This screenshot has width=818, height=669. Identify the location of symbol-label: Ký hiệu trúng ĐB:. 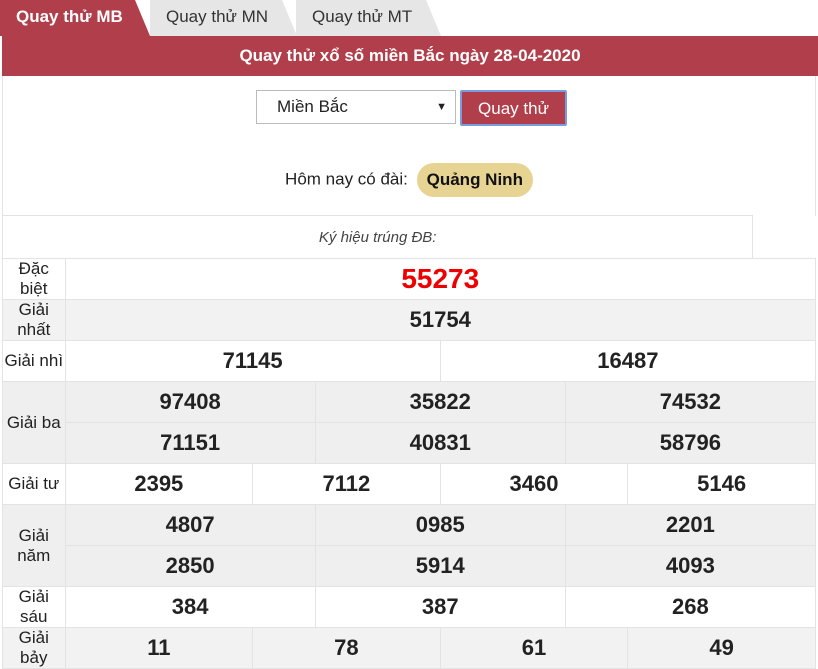
(377, 237).